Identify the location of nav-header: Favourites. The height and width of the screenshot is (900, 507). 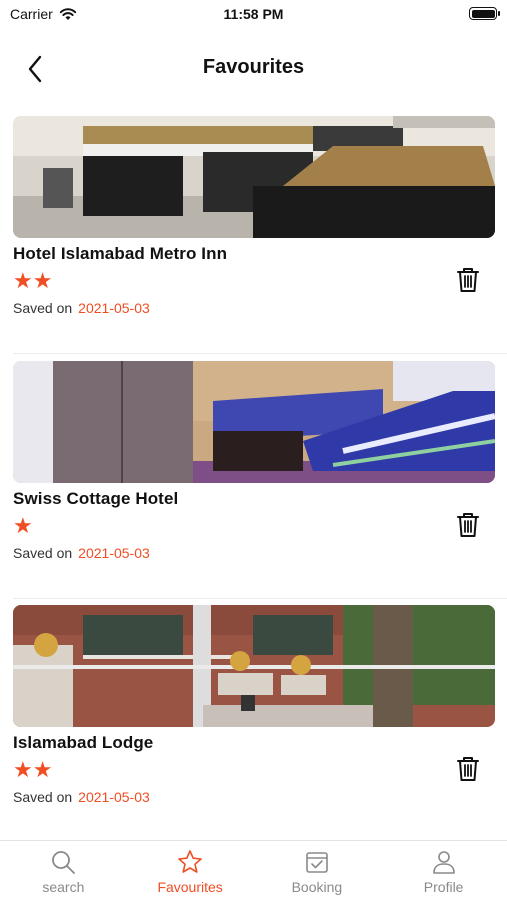
(253, 68).